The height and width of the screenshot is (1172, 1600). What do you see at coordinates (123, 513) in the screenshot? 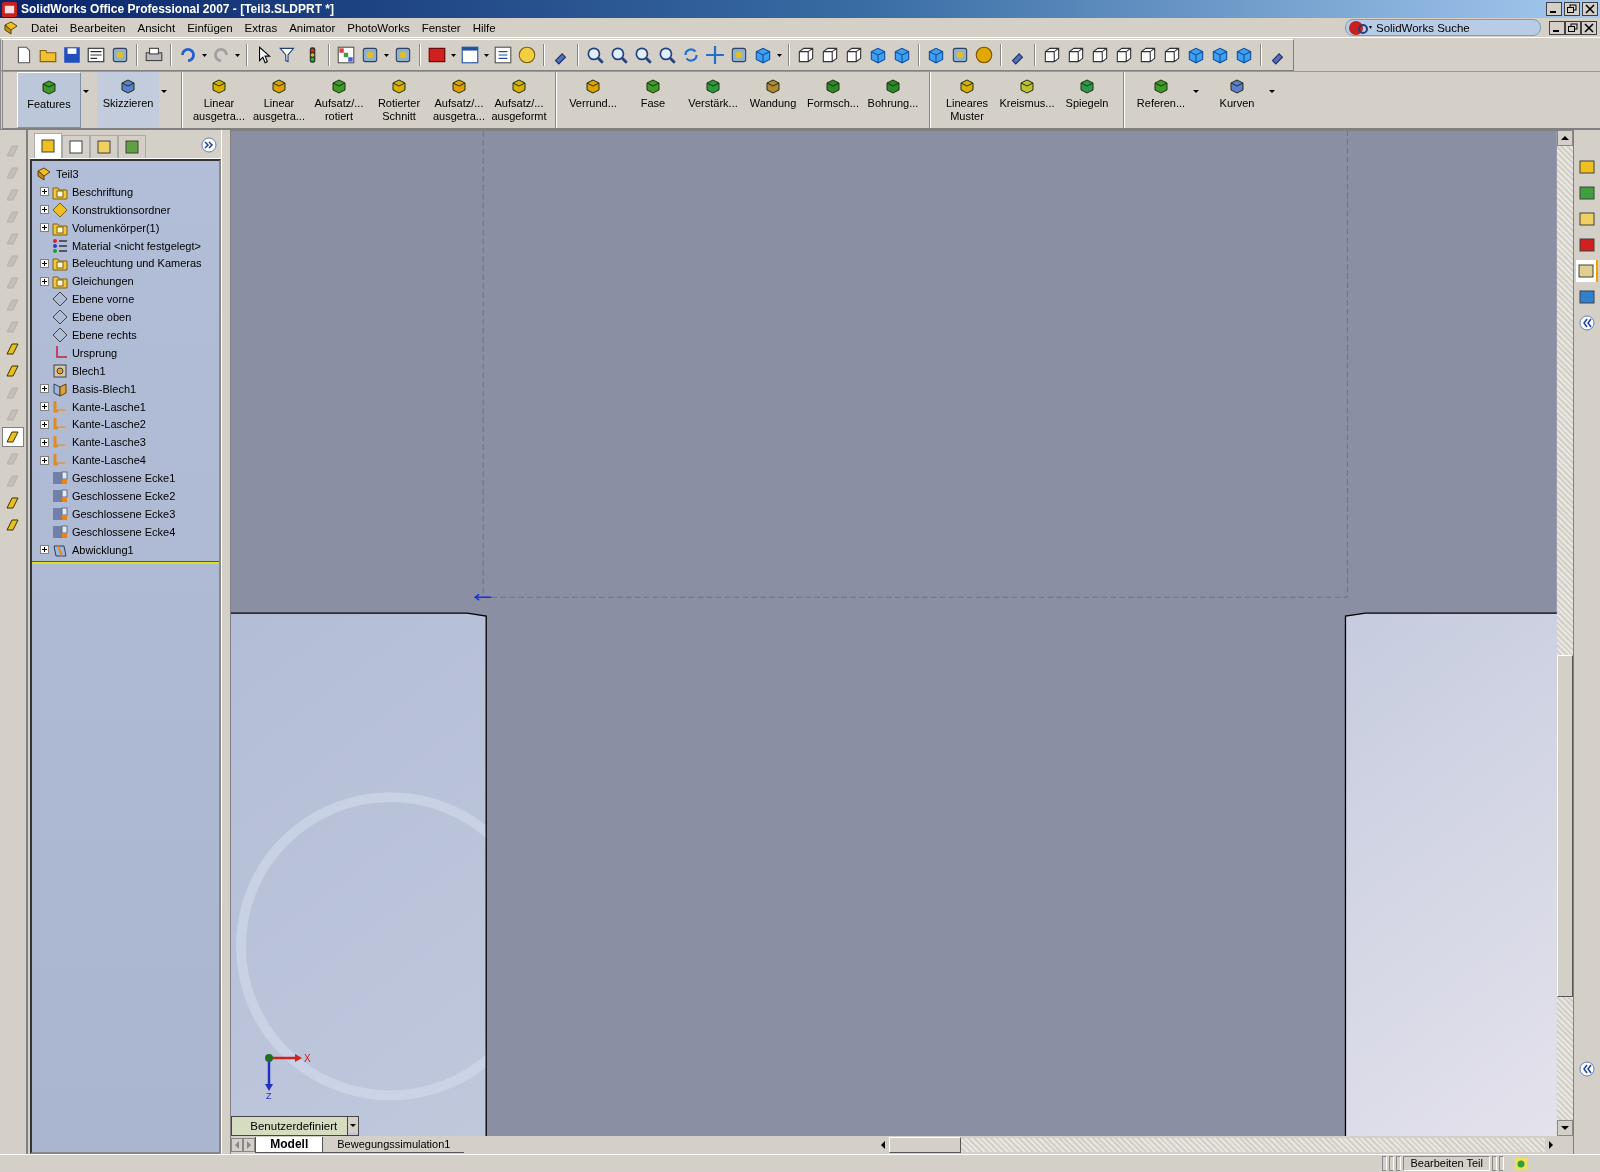
I see `tree-item: Geschlossene Ecke3` at bounding box center [123, 513].